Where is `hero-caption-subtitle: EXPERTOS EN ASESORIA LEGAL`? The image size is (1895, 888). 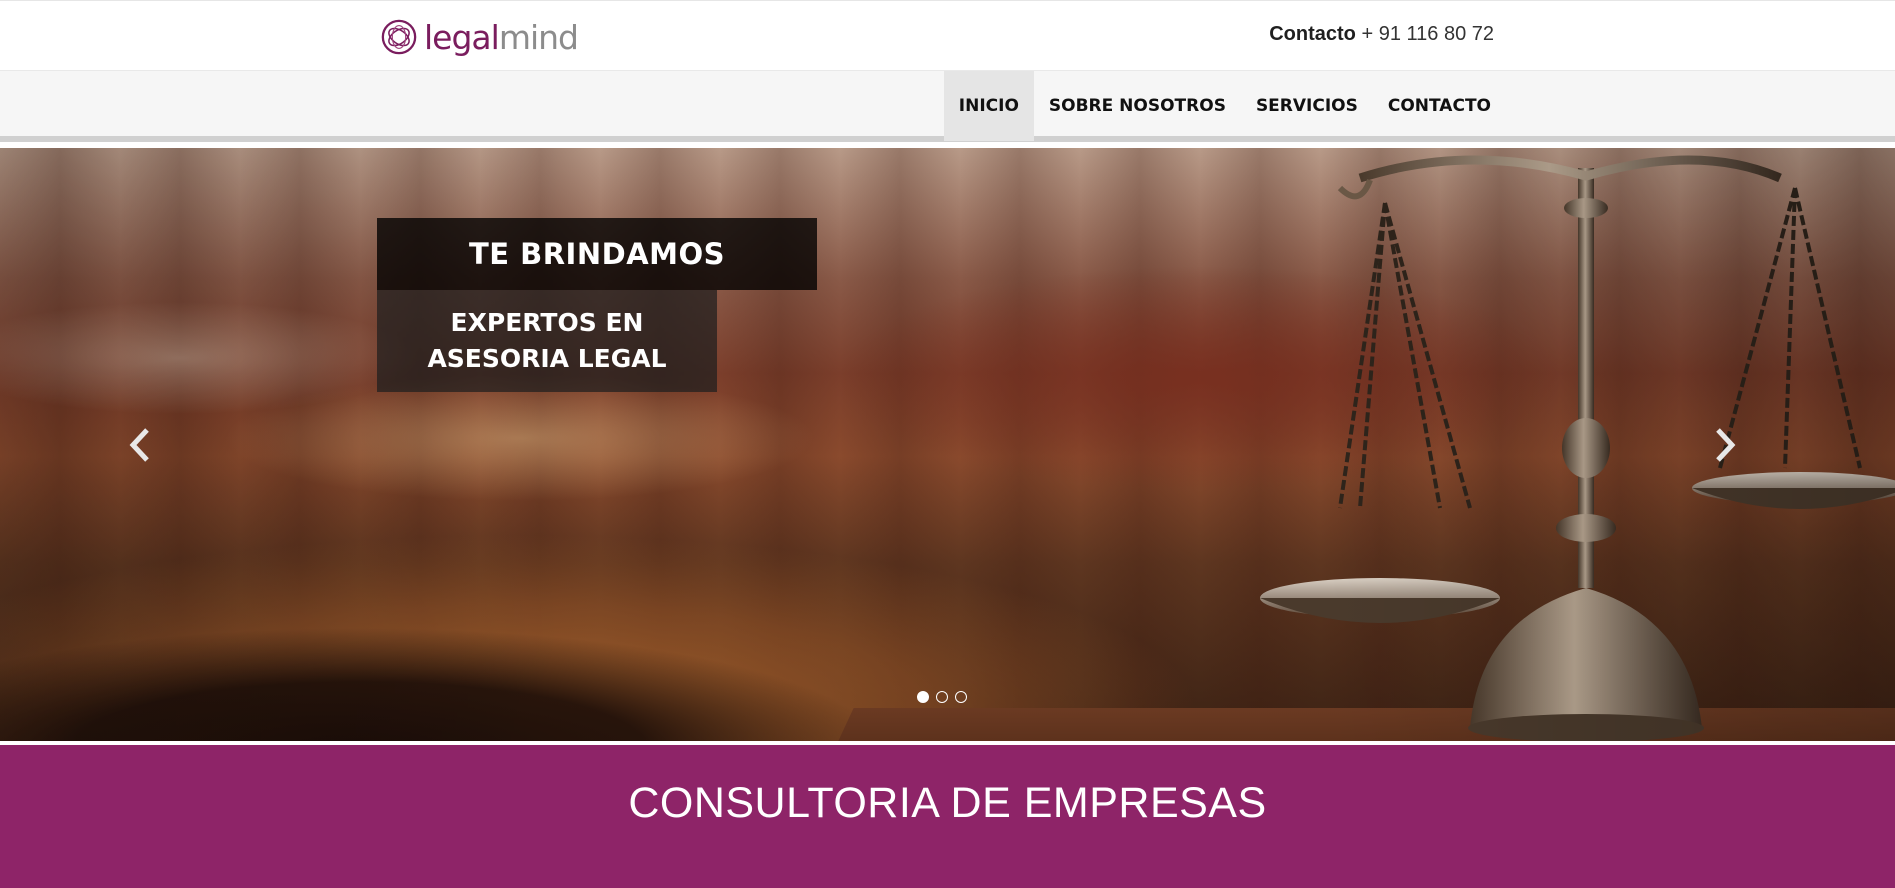
hero-caption-subtitle: EXPERTOS EN ASESORIA LEGAL is located at coordinates (547, 341).